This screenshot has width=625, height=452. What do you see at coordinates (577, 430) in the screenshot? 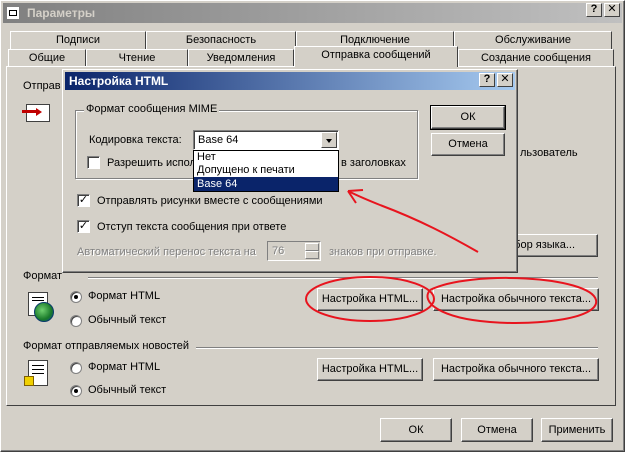
I see `apply-button: Применить` at bounding box center [577, 430].